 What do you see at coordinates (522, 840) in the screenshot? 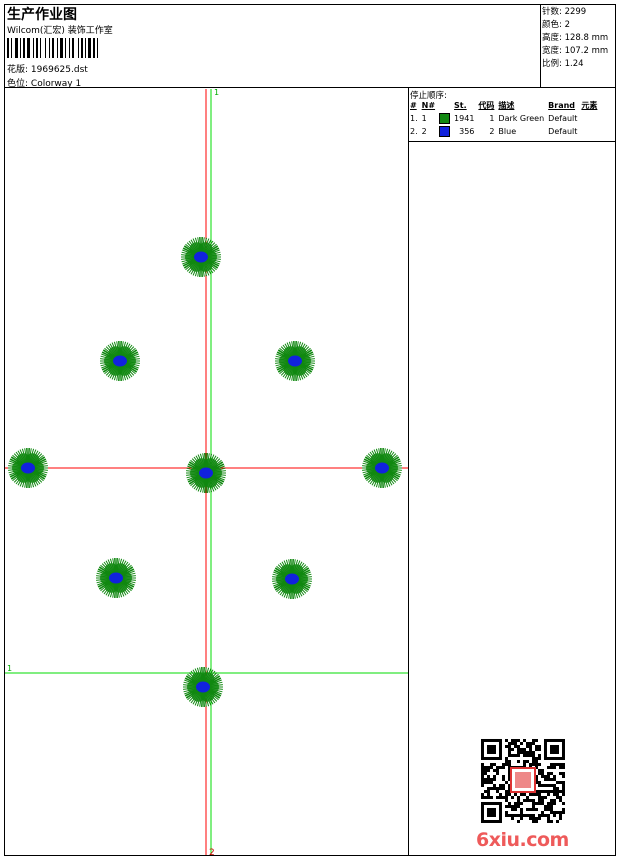
I see `watermark: 6xiu.com` at bounding box center [522, 840].